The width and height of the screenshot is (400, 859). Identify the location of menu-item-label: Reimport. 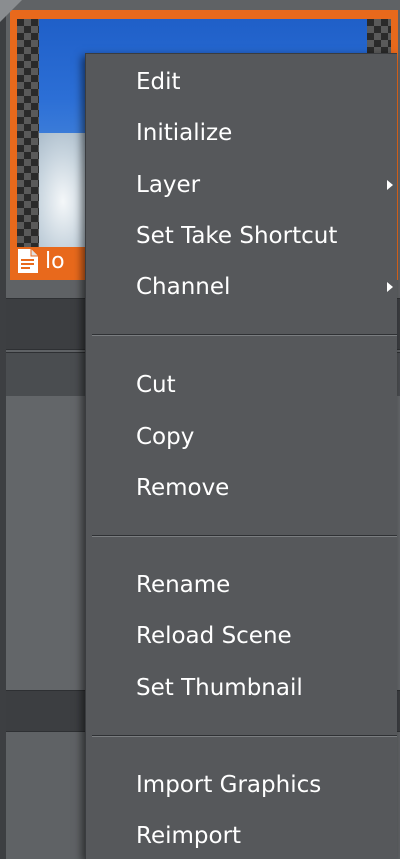
(189, 836).